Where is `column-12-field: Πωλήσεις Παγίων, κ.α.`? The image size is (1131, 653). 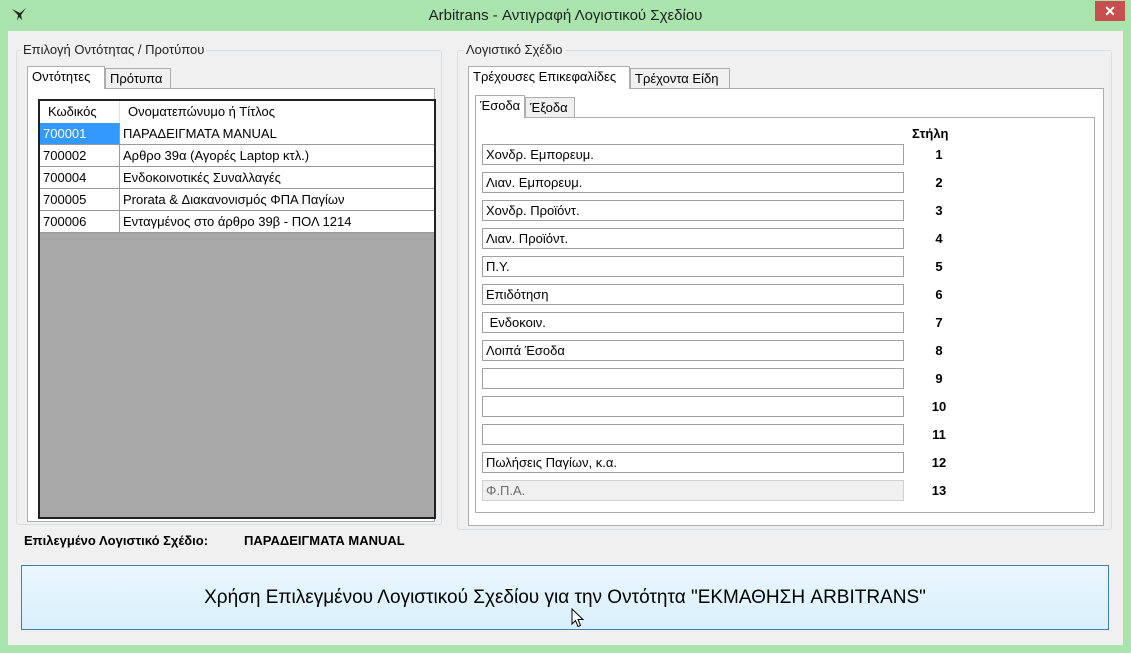 column-12-field: Πωλήσεις Παγίων, κ.α. is located at coordinates (693, 462).